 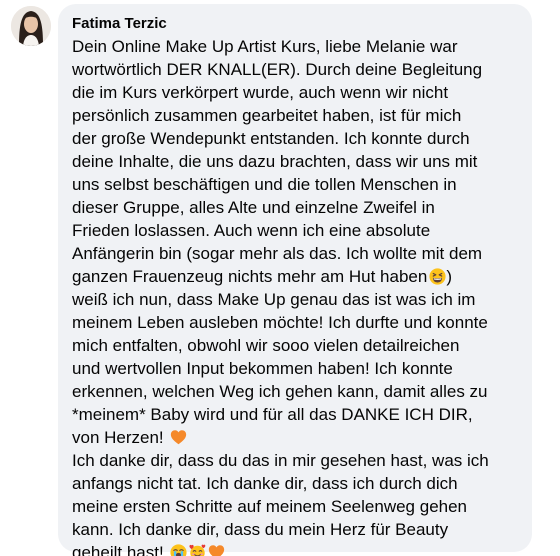 I want to click on comment-line-text: von Herzen!, so click(x=118, y=437).